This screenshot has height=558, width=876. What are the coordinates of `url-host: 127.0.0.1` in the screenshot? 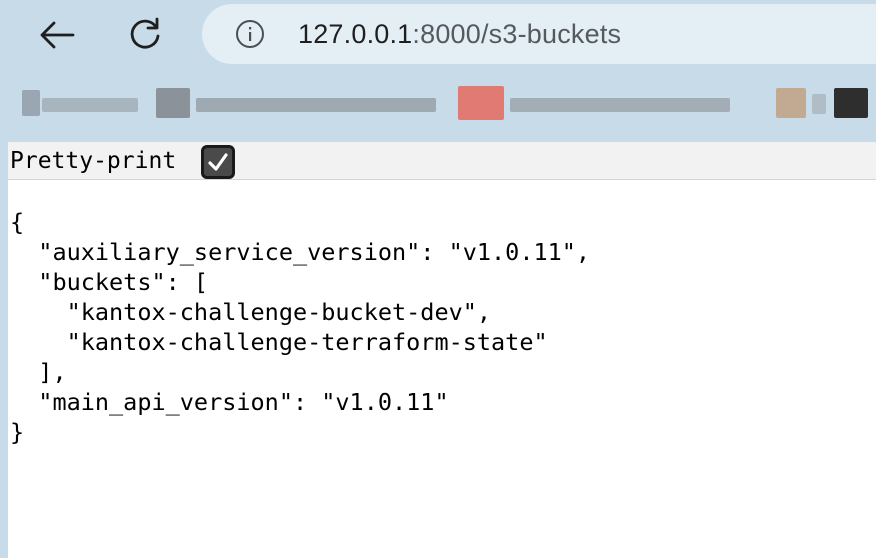 It's located at (355, 34).